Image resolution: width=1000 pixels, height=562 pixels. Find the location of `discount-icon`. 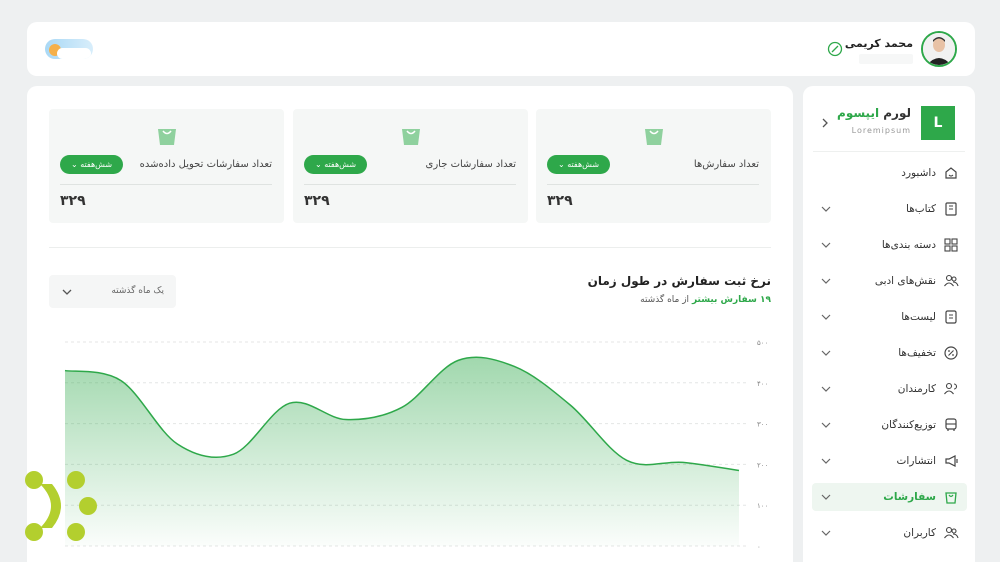

discount-icon is located at coordinates (951, 353).